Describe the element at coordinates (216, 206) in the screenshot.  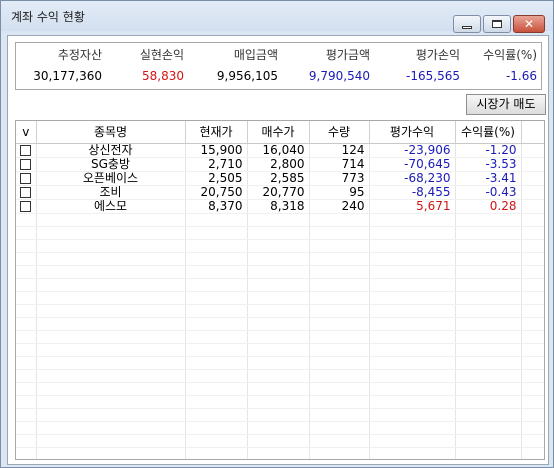
I see `current-price-cell: 8,370` at that location.